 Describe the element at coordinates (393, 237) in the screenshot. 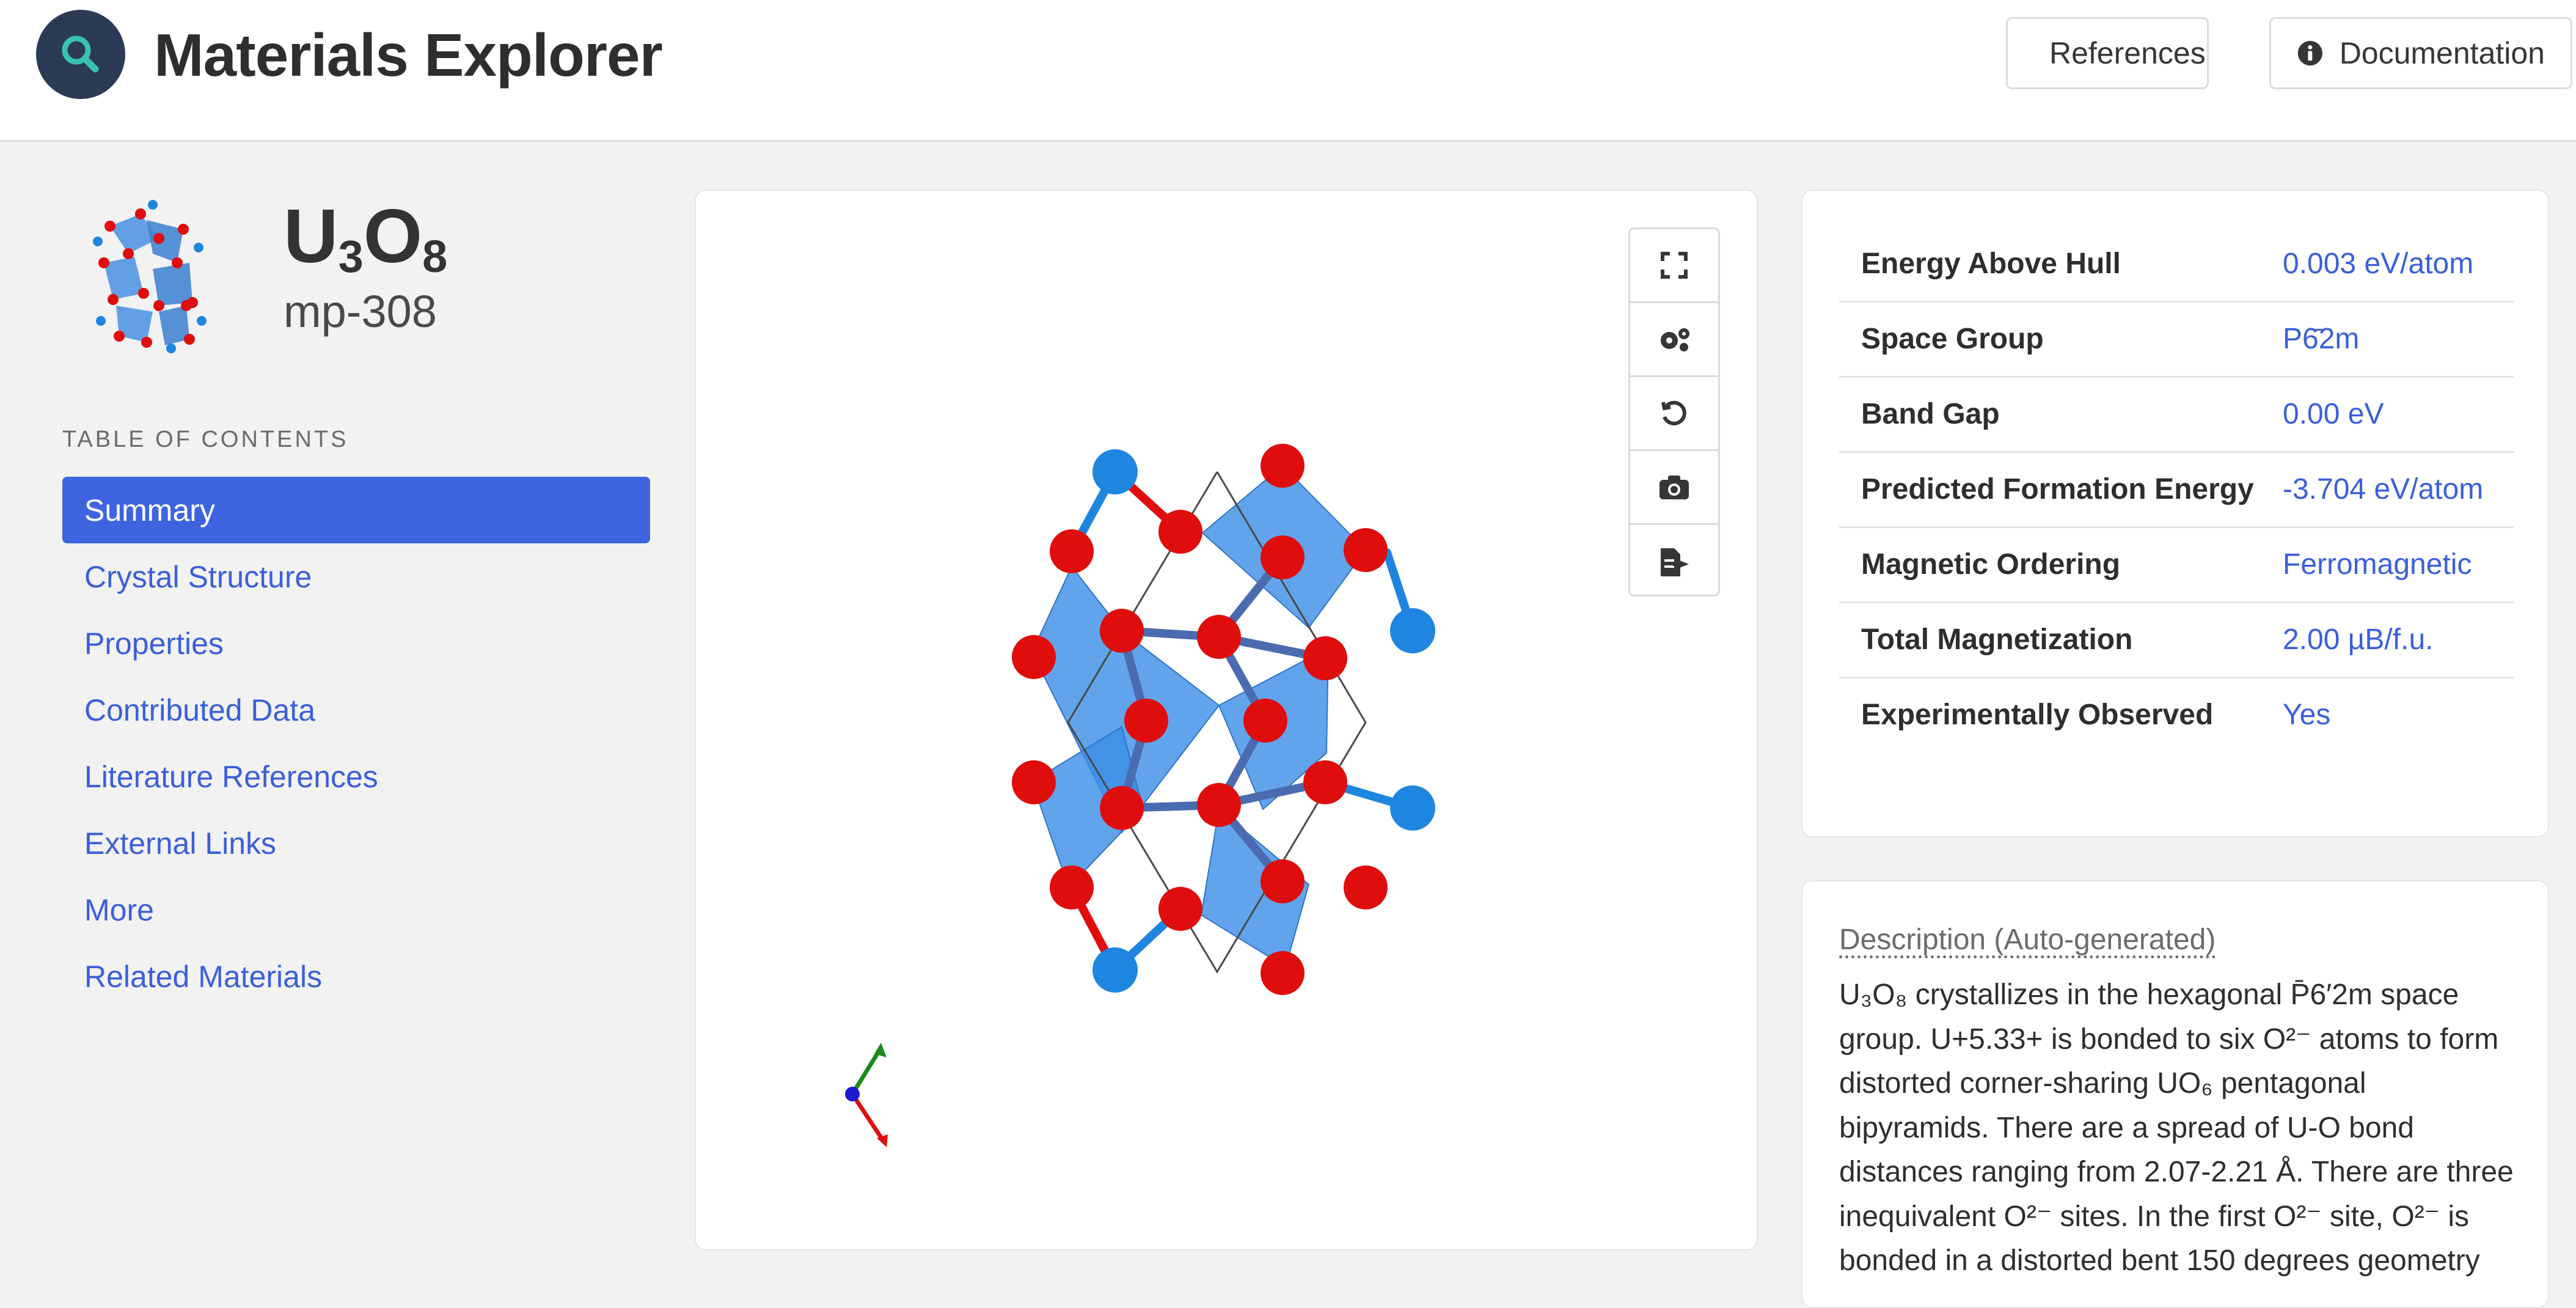

I see `formula-element-o: O` at that location.